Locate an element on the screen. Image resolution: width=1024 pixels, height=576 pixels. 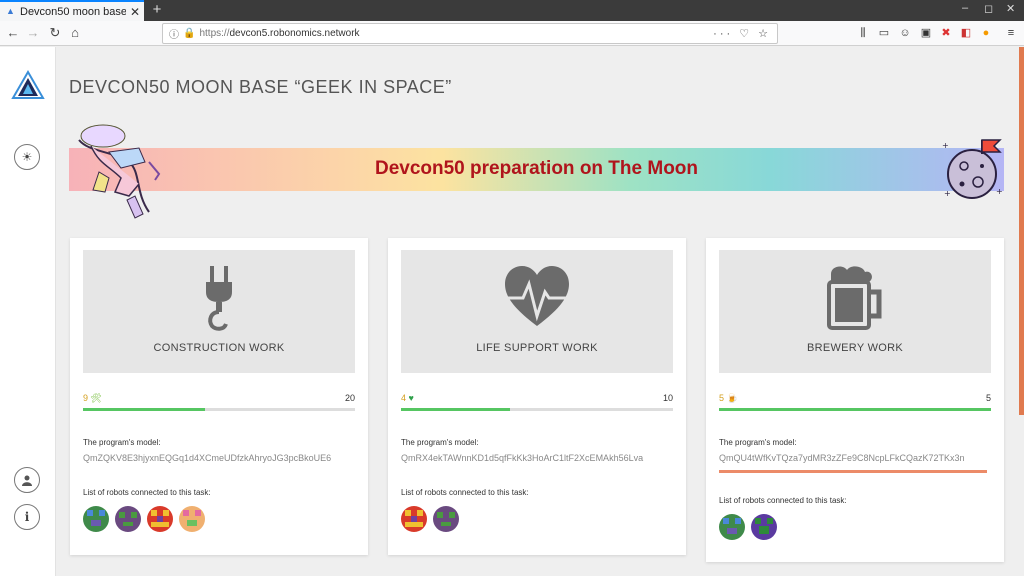
page-title: DEVCON50 MOON BASE “GEEK IN SPACE” is located at coordinates (260, 87).